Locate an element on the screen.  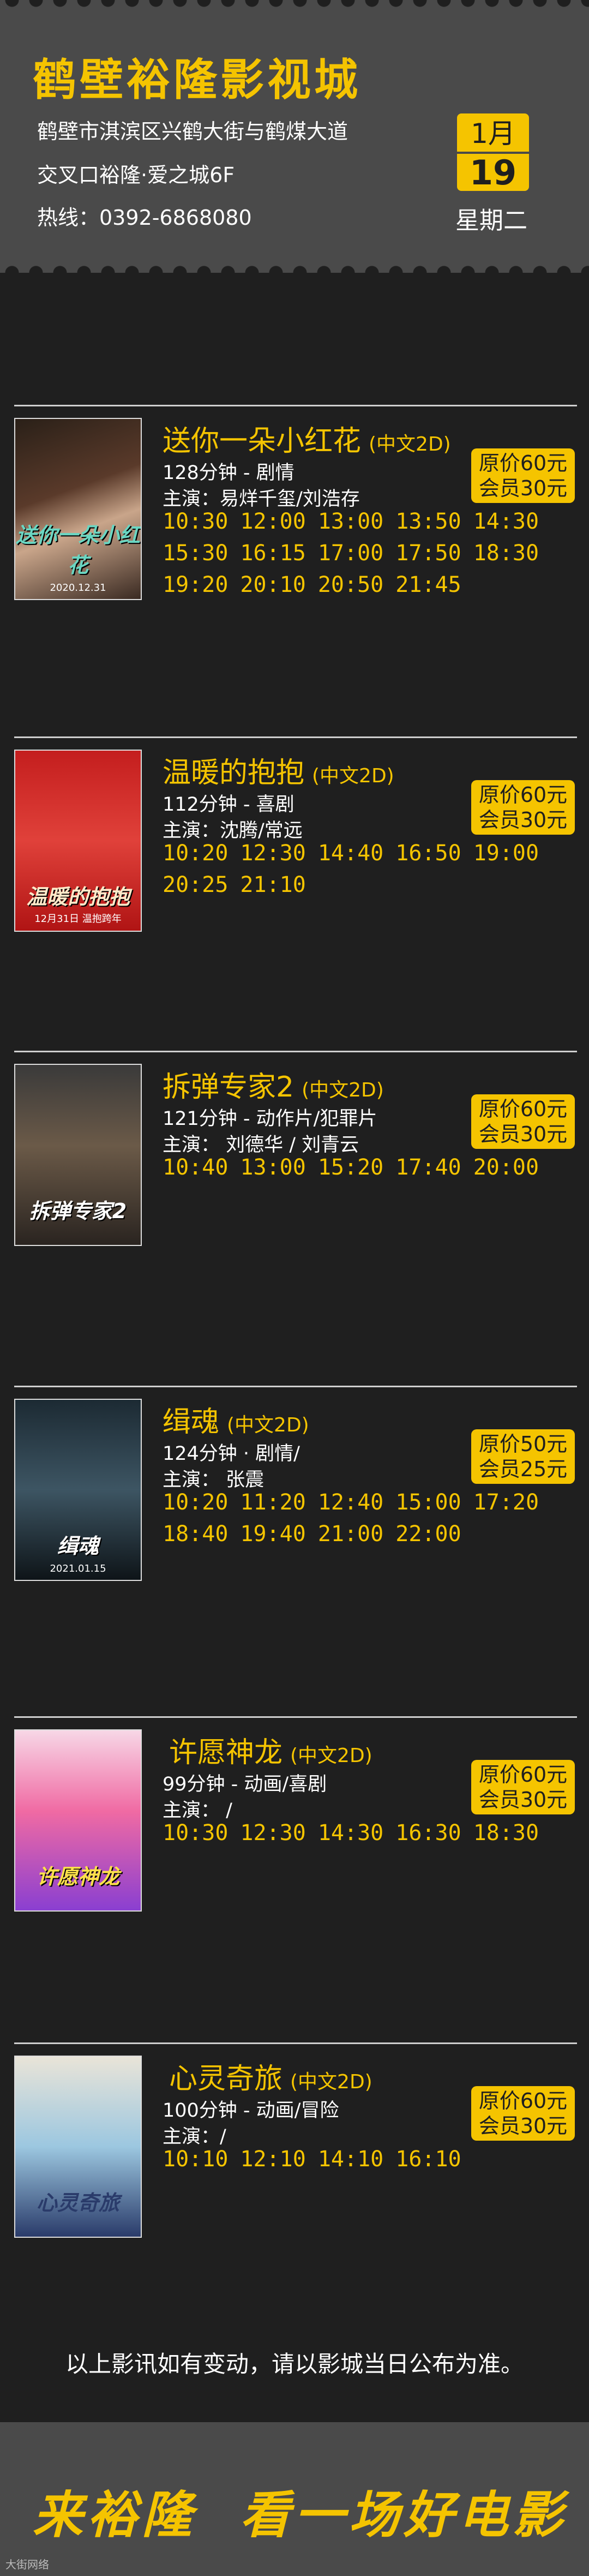
showtime: 19:40 is located at coordinates (272, 1534).